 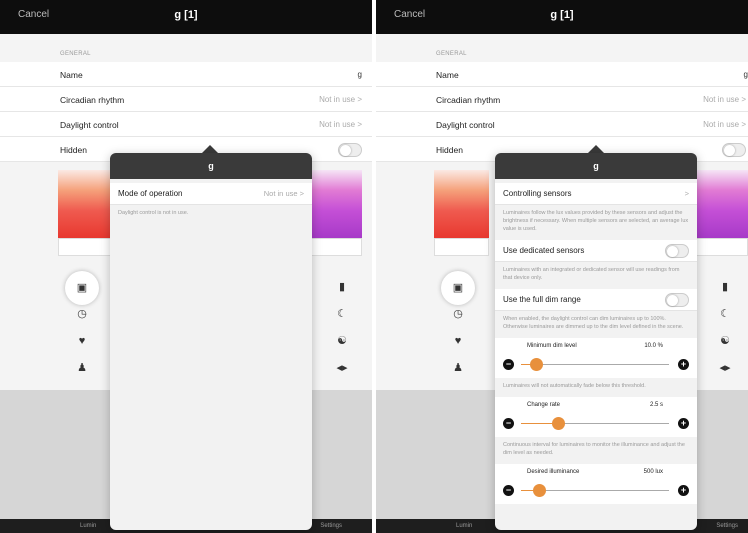 What do you see at coordinates (544, 250) in the screenshot?
I see `dedicated-sensors-label: Use dedicated sensors` at bounding box center [544, 250].